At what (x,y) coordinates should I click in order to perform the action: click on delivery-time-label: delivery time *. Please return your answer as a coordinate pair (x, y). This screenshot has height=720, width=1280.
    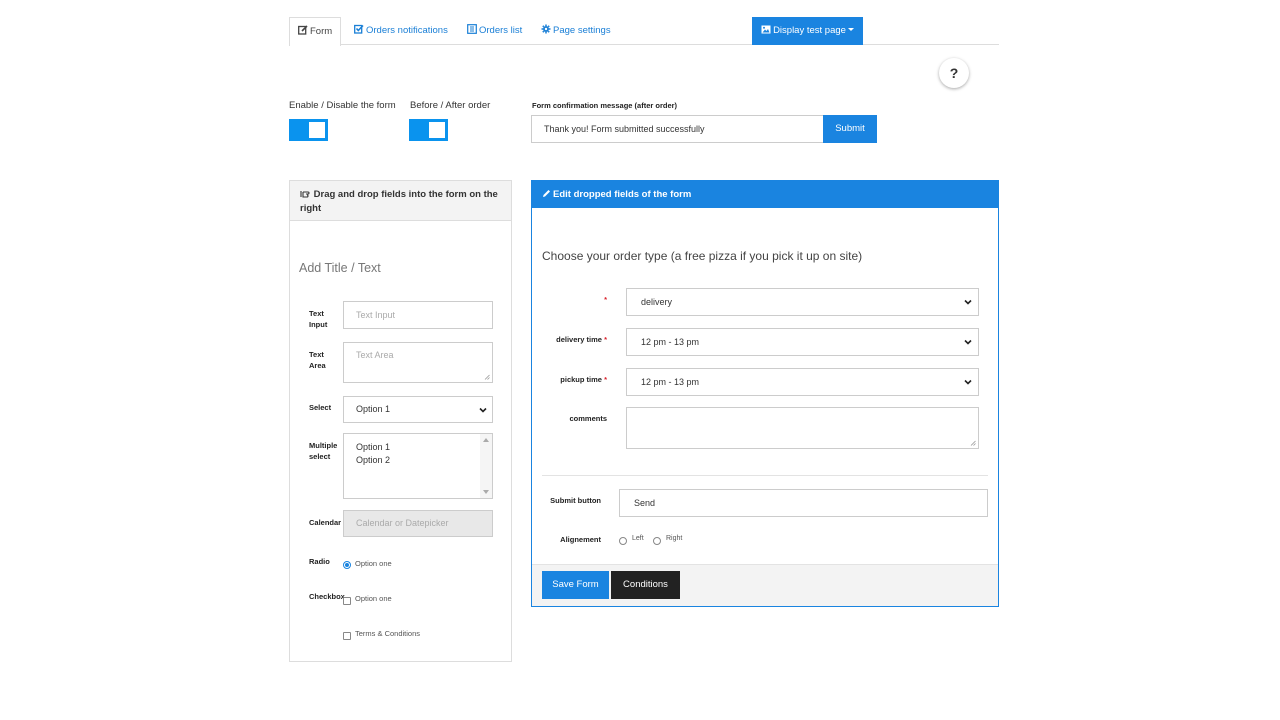
    Looking at the image, I should click on (581, 339).